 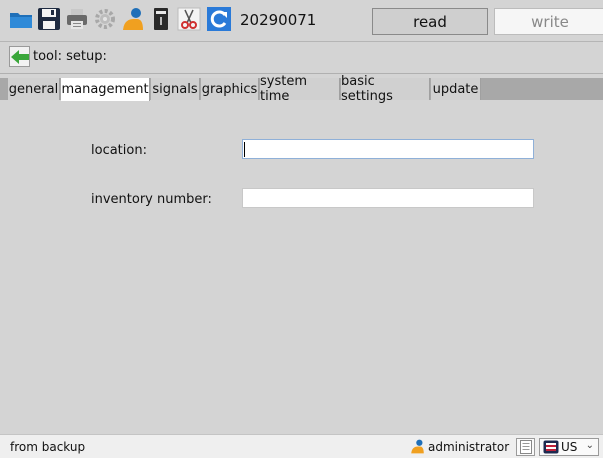 I want to click on tab-system-time: system time, so click(x=300, y=89).